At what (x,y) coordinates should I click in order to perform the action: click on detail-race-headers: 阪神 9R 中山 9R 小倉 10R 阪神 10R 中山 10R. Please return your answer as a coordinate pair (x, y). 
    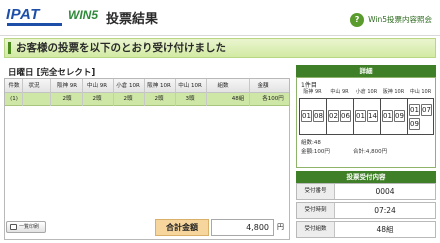
    Looking at the image, I should click on (366, 92).